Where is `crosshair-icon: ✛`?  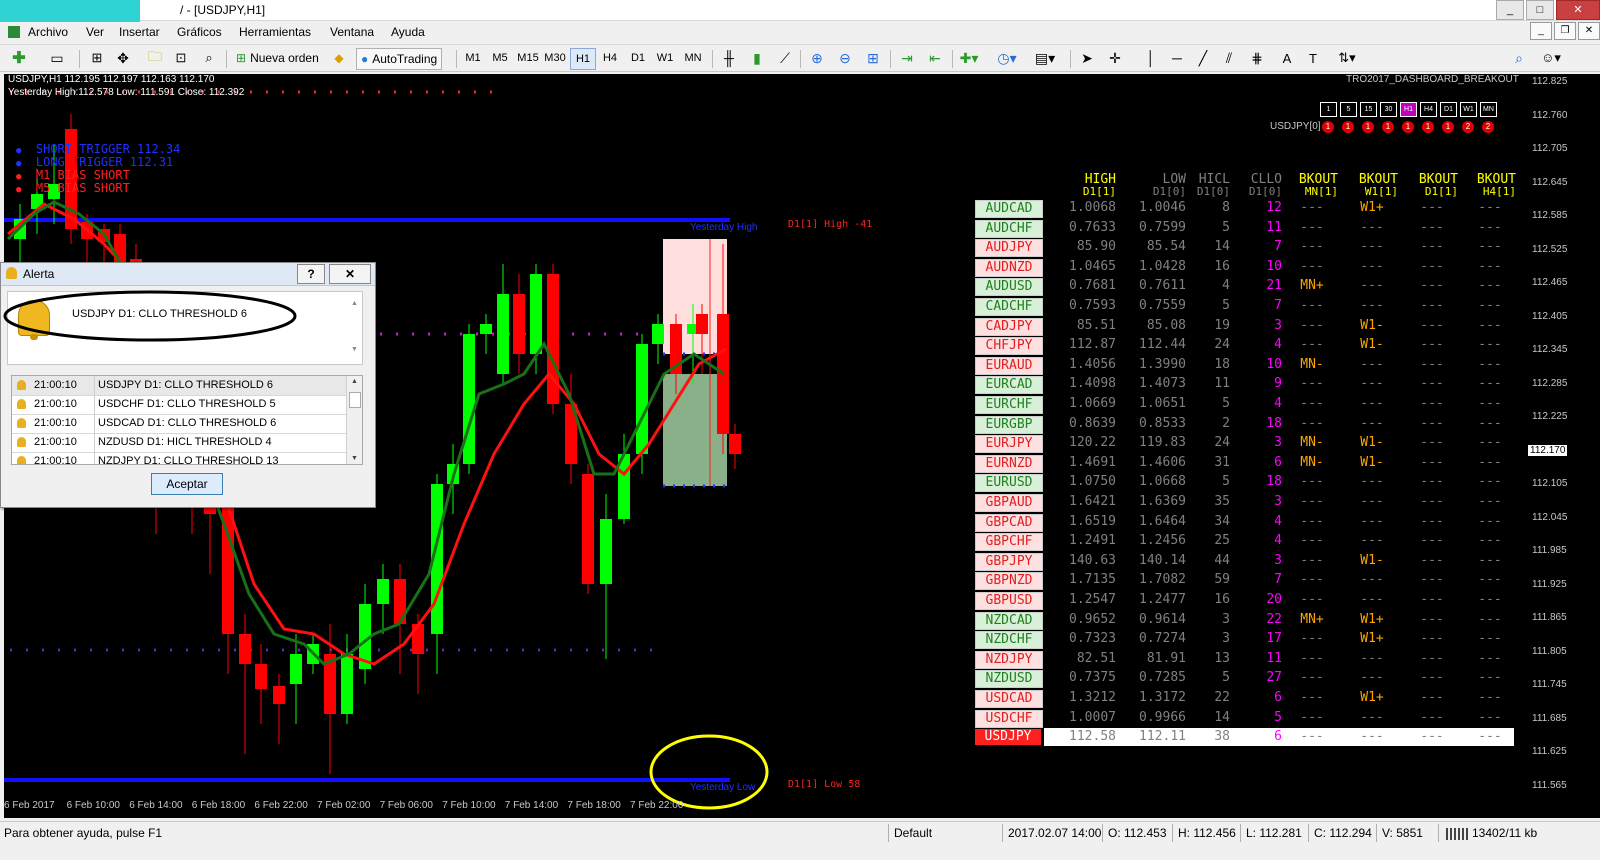 crosshair-icon: ✛ is located at coordinates (1115, 58).